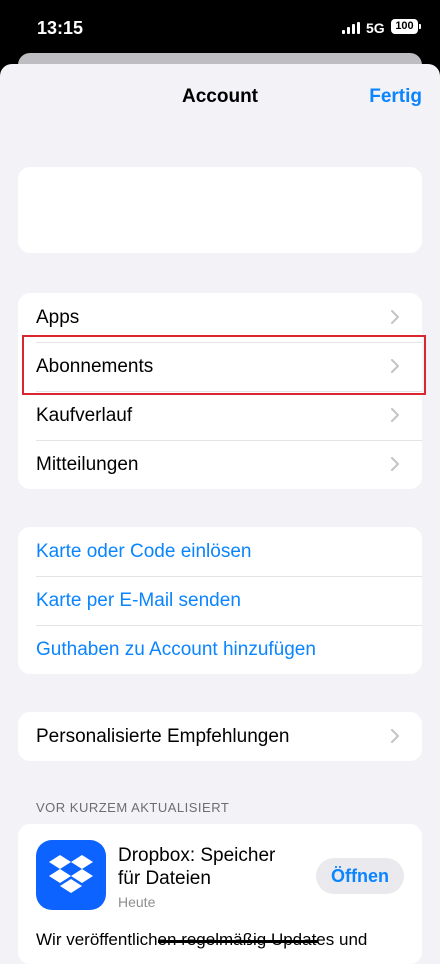 The width and height of the screenshot is (440, 964). I want to click on add-funds-link: Guthaben zu Account hinzufügen, so click(220, 649).